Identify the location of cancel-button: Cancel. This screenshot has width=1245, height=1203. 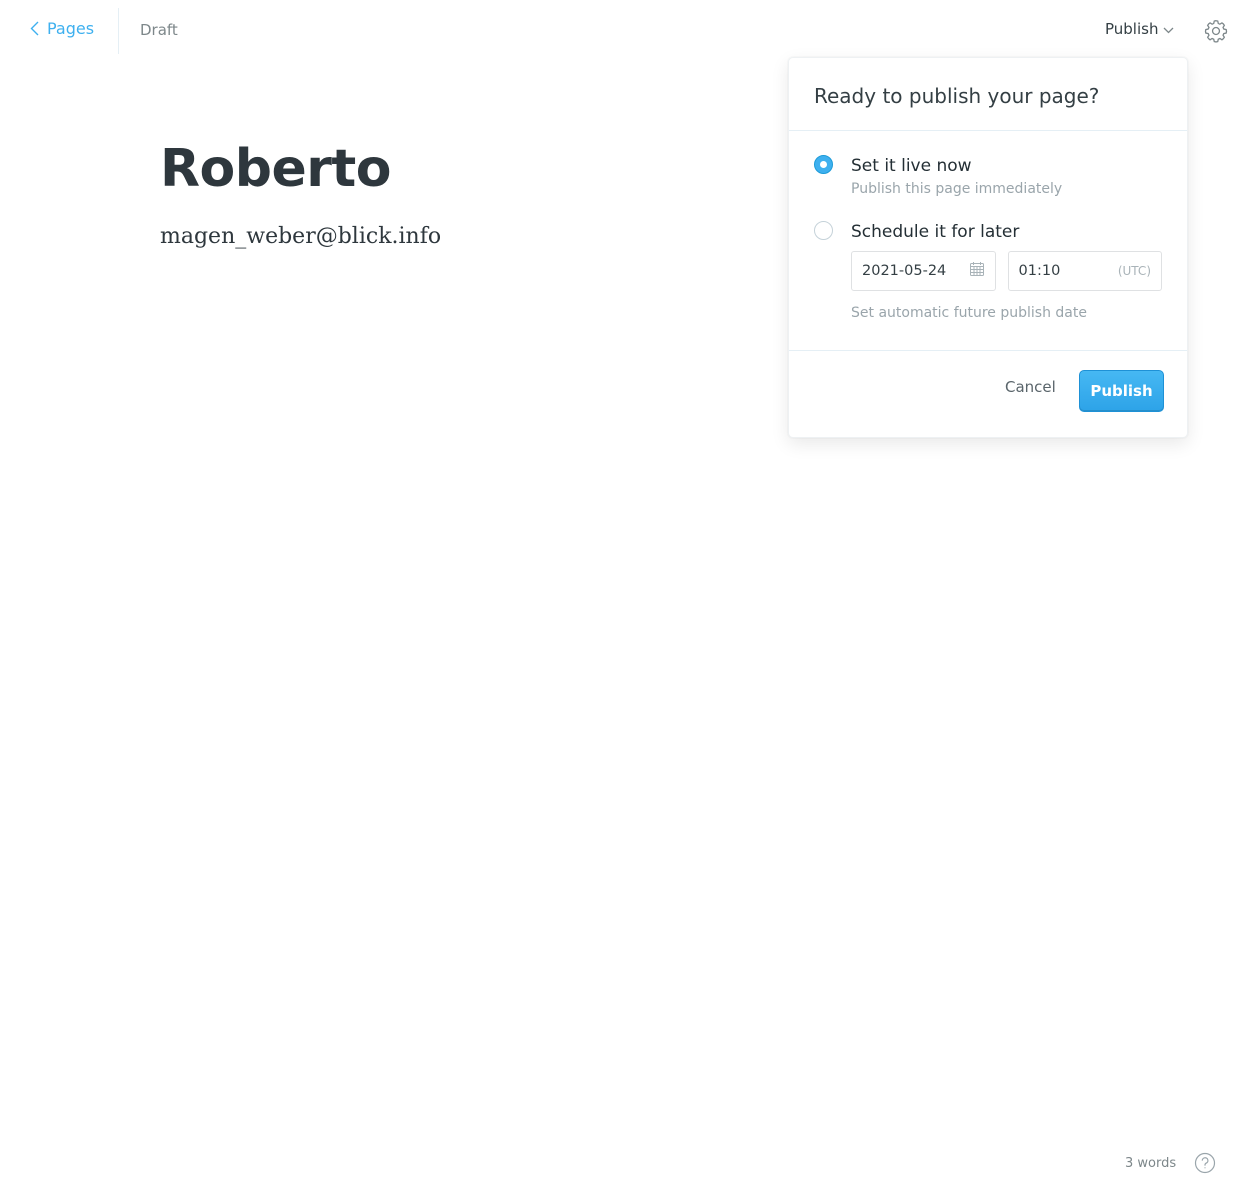
(1030, 387).